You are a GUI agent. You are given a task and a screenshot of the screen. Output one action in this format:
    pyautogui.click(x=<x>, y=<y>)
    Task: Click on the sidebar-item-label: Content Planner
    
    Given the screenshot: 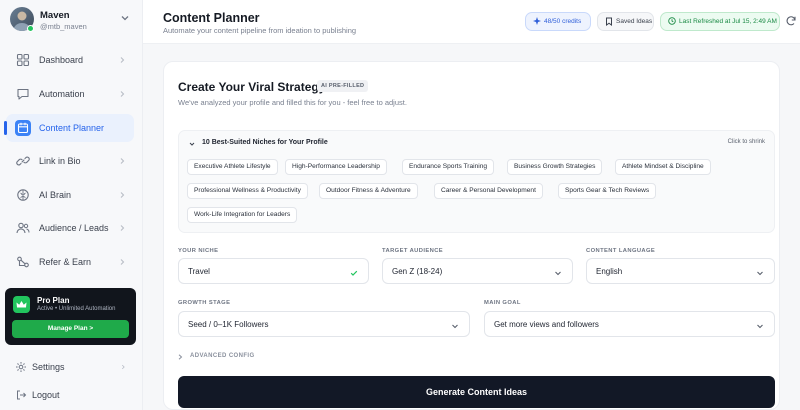 What is the action you would take?
    pyautogui.click(x=72, y=128)
    